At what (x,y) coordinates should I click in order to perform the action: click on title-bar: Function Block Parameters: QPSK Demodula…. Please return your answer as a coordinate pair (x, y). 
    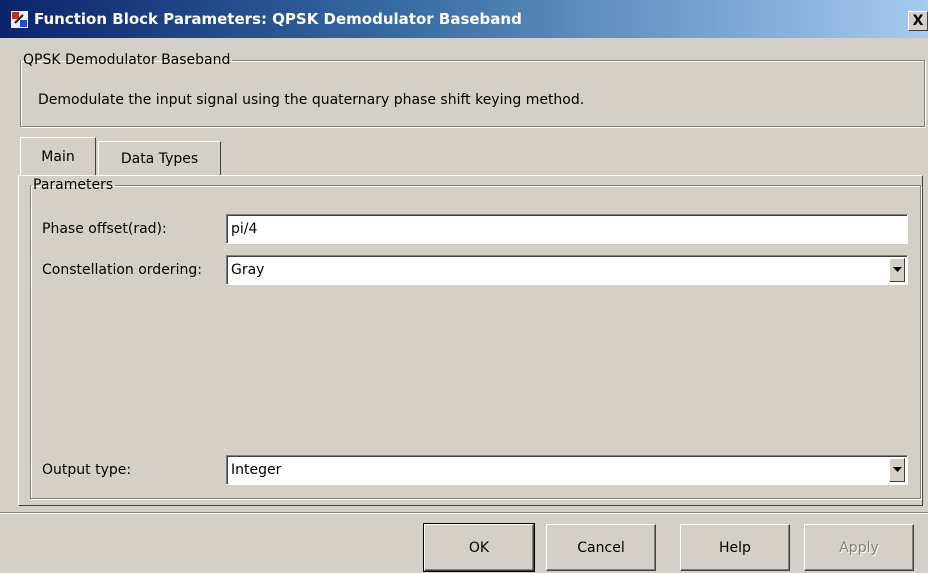
    Looking at the image, I should click on (464, 19).